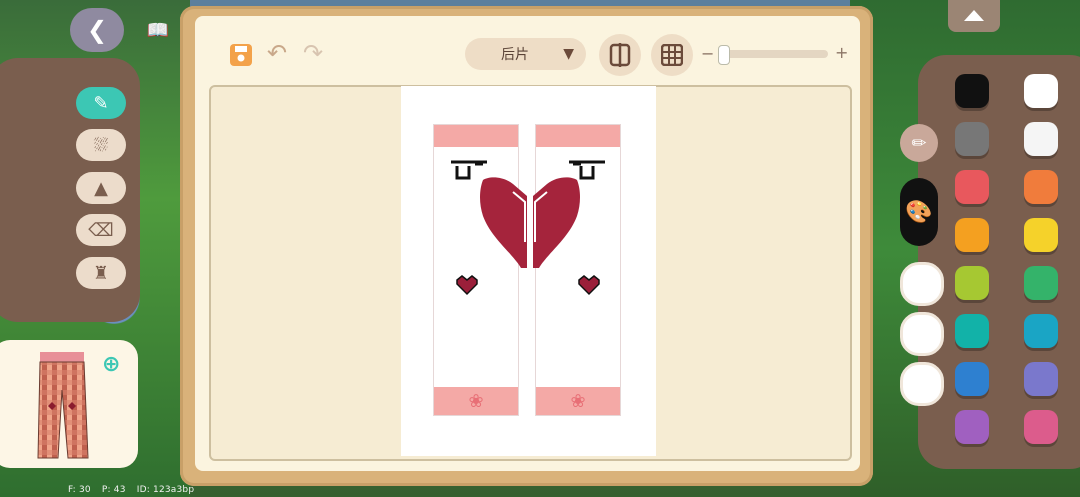 Image resolution: width=1080 pixels, height=497 pixels. I want to click on zoom-slider, so click(773, 54).